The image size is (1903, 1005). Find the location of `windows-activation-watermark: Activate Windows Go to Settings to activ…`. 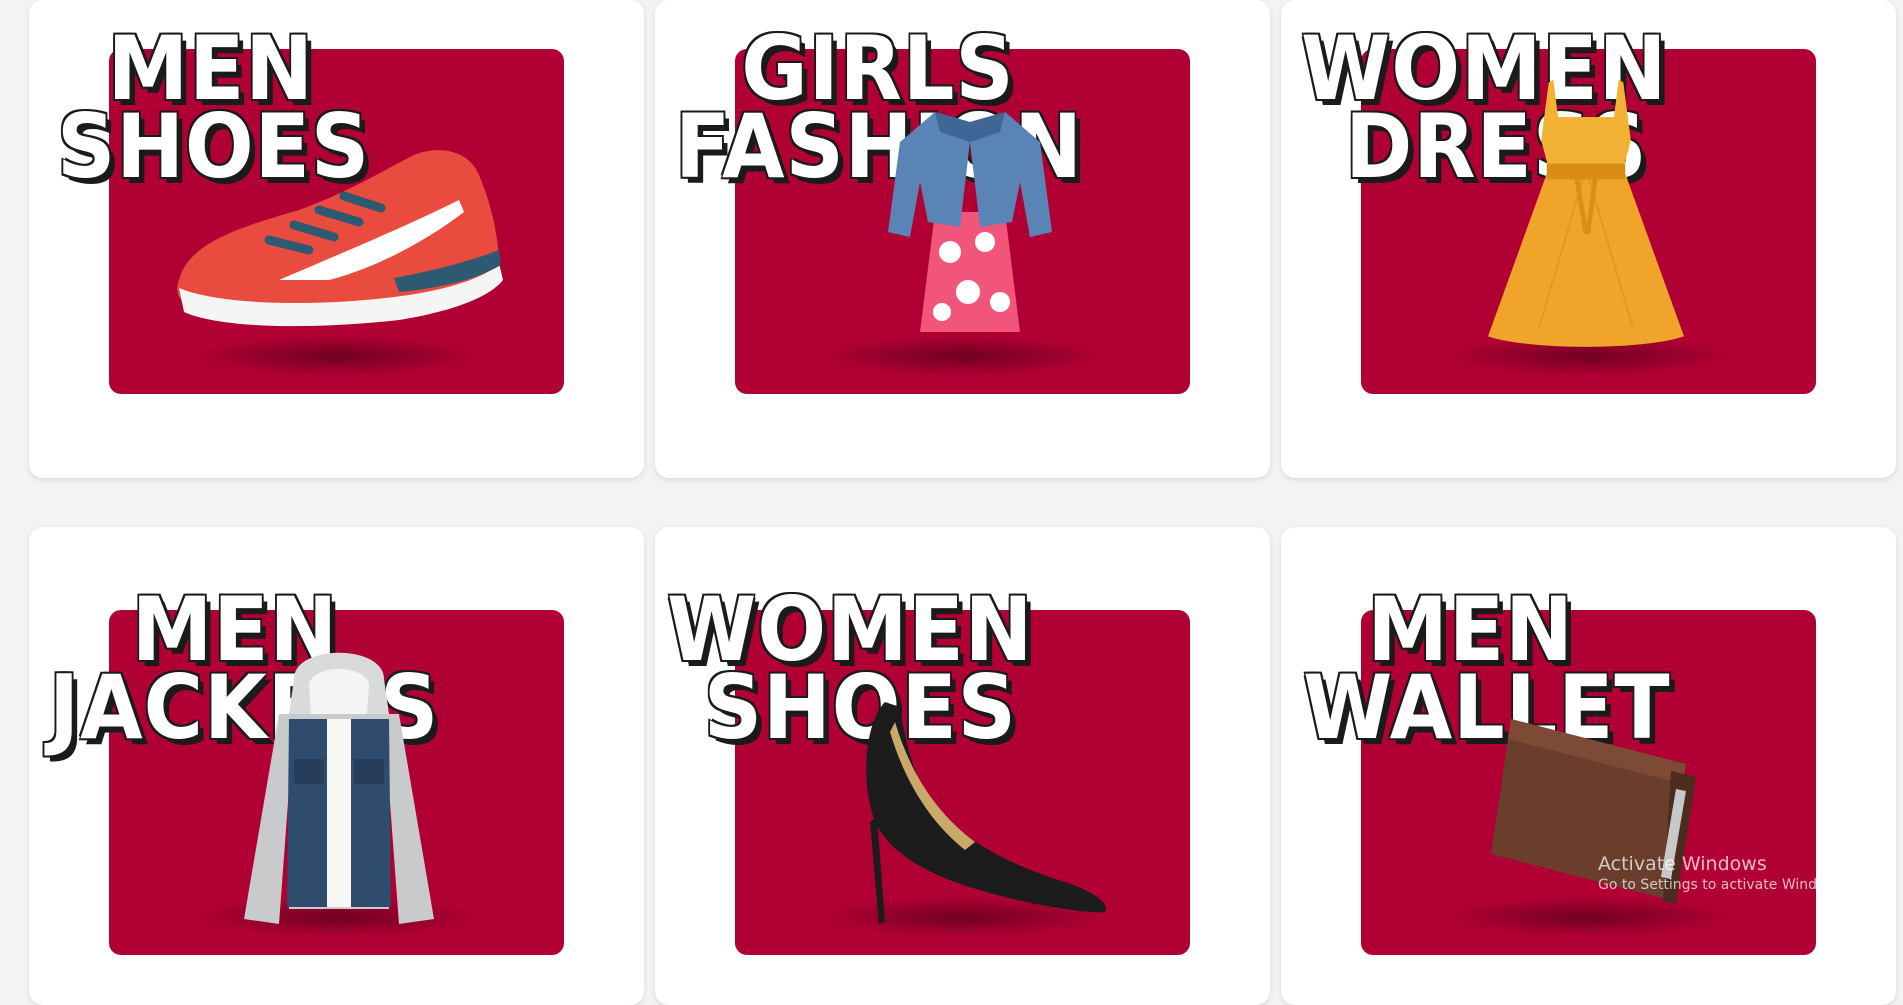

windows-activation-watermark: Activate Windows Go to Settings to activ… is located at coordinates (1723, 873).